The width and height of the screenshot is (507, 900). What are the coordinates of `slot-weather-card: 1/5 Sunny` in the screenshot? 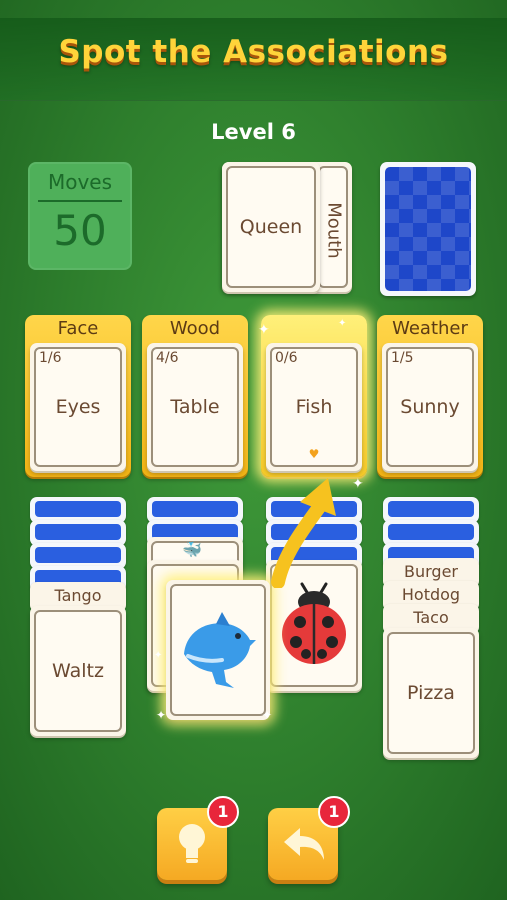 It's located at (430, 407).